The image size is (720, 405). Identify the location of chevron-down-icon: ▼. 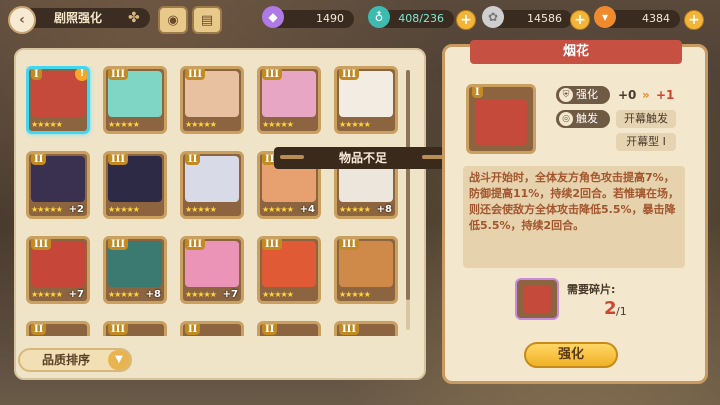
(119, 360).